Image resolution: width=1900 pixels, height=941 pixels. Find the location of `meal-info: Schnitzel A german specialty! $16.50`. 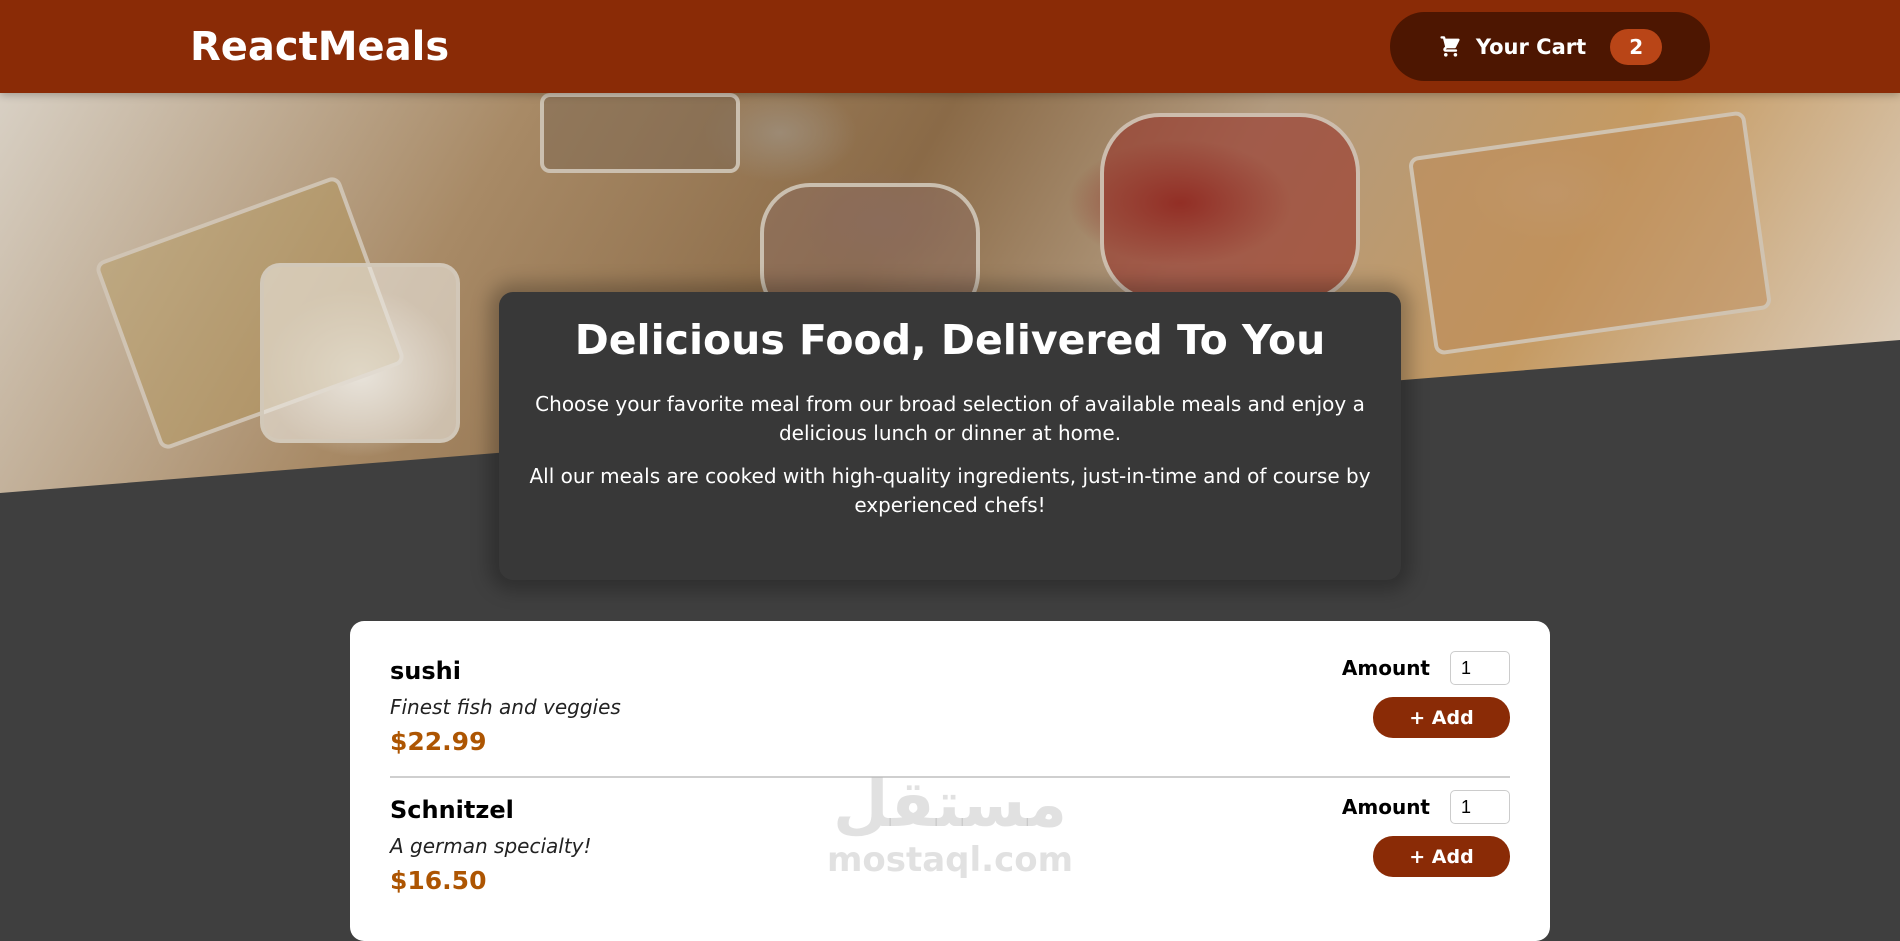

meal-info: Schnitzel A german specialty! $16.50 is located at coordinates (491, 842).